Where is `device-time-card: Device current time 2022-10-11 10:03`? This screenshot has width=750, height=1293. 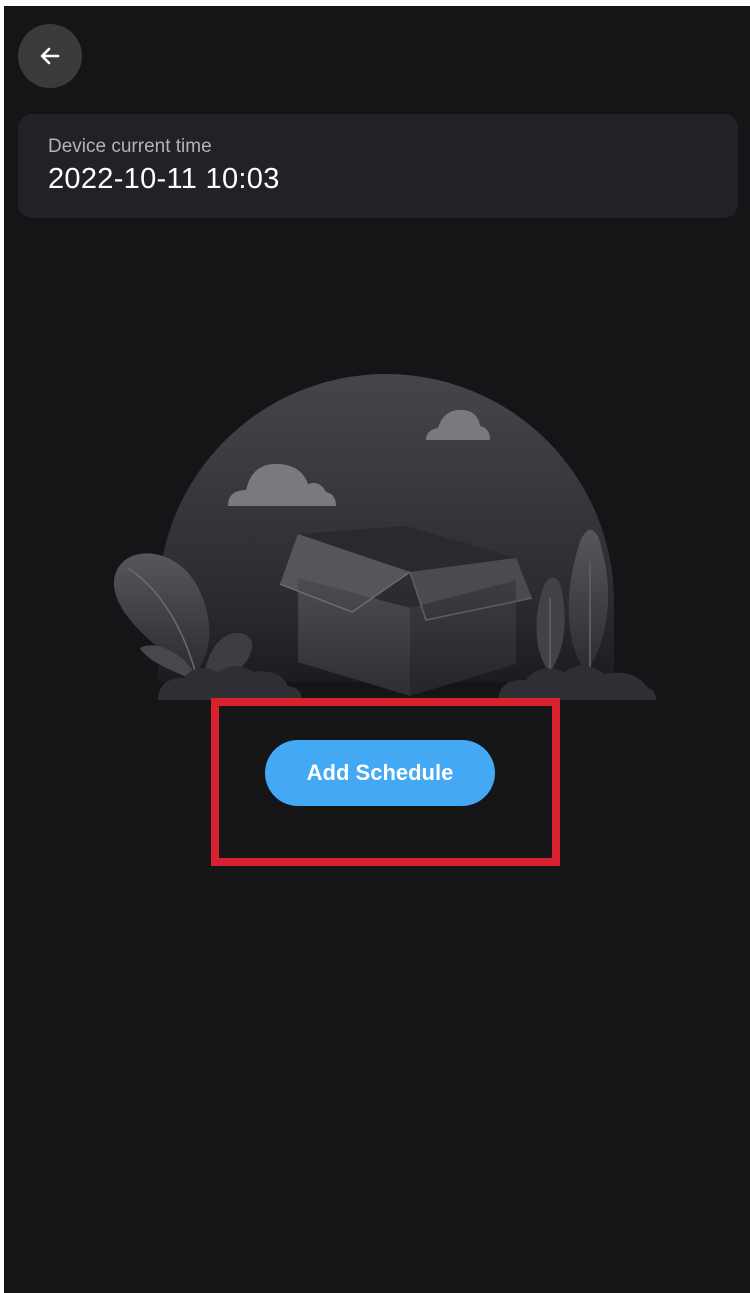 device-time-card: Device current time 2022-10-11 10:03 is located at coordinates (378, 166).